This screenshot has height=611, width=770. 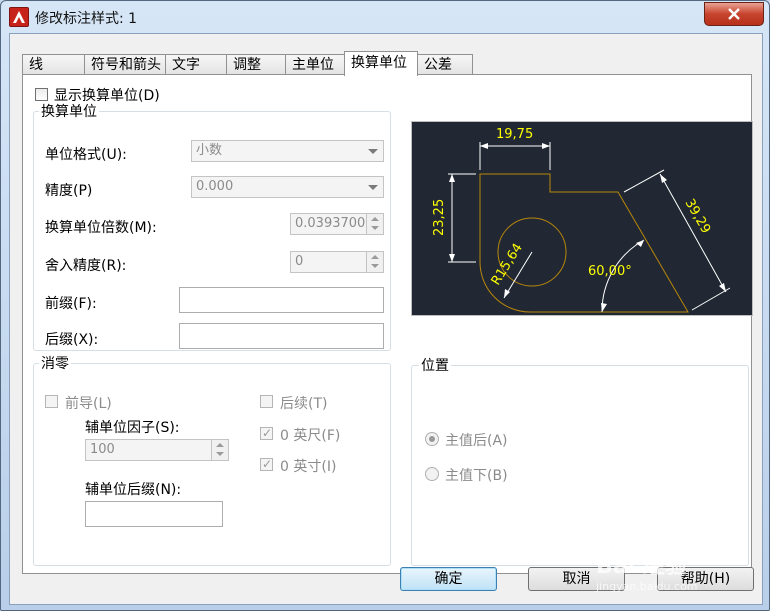 I want to click on unit-format-label: 单位格式(U):, so click(x=86, y=155).